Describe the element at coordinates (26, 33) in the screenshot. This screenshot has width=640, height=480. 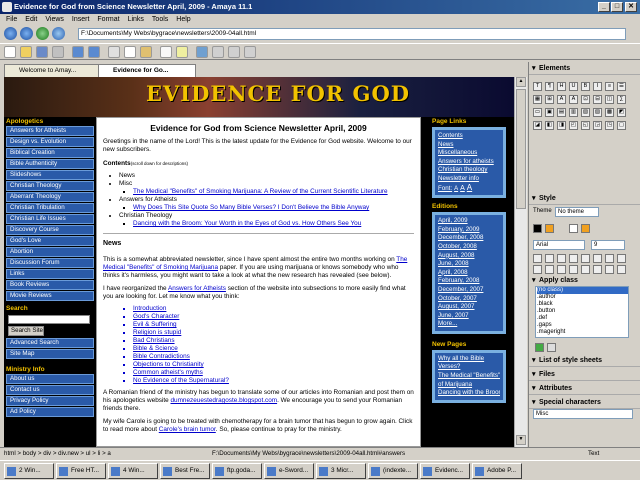
I see `forward-icon` at that location.